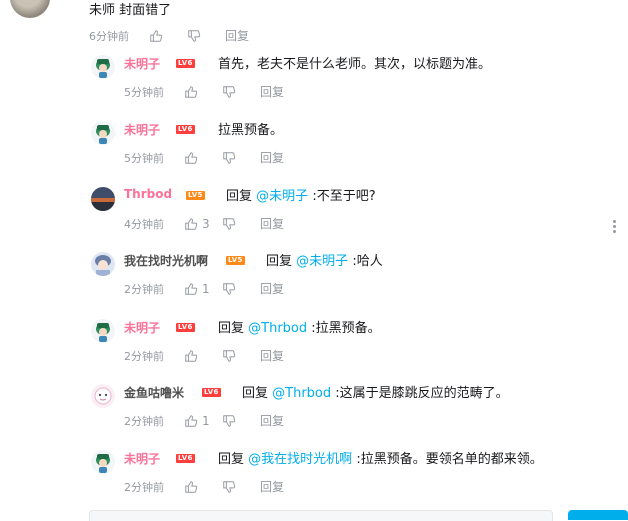 The image size is (628, 521). Describe the element at coordinates (144, 158) in the screenshot. I see `timestamp: 5分钟前` at that location.